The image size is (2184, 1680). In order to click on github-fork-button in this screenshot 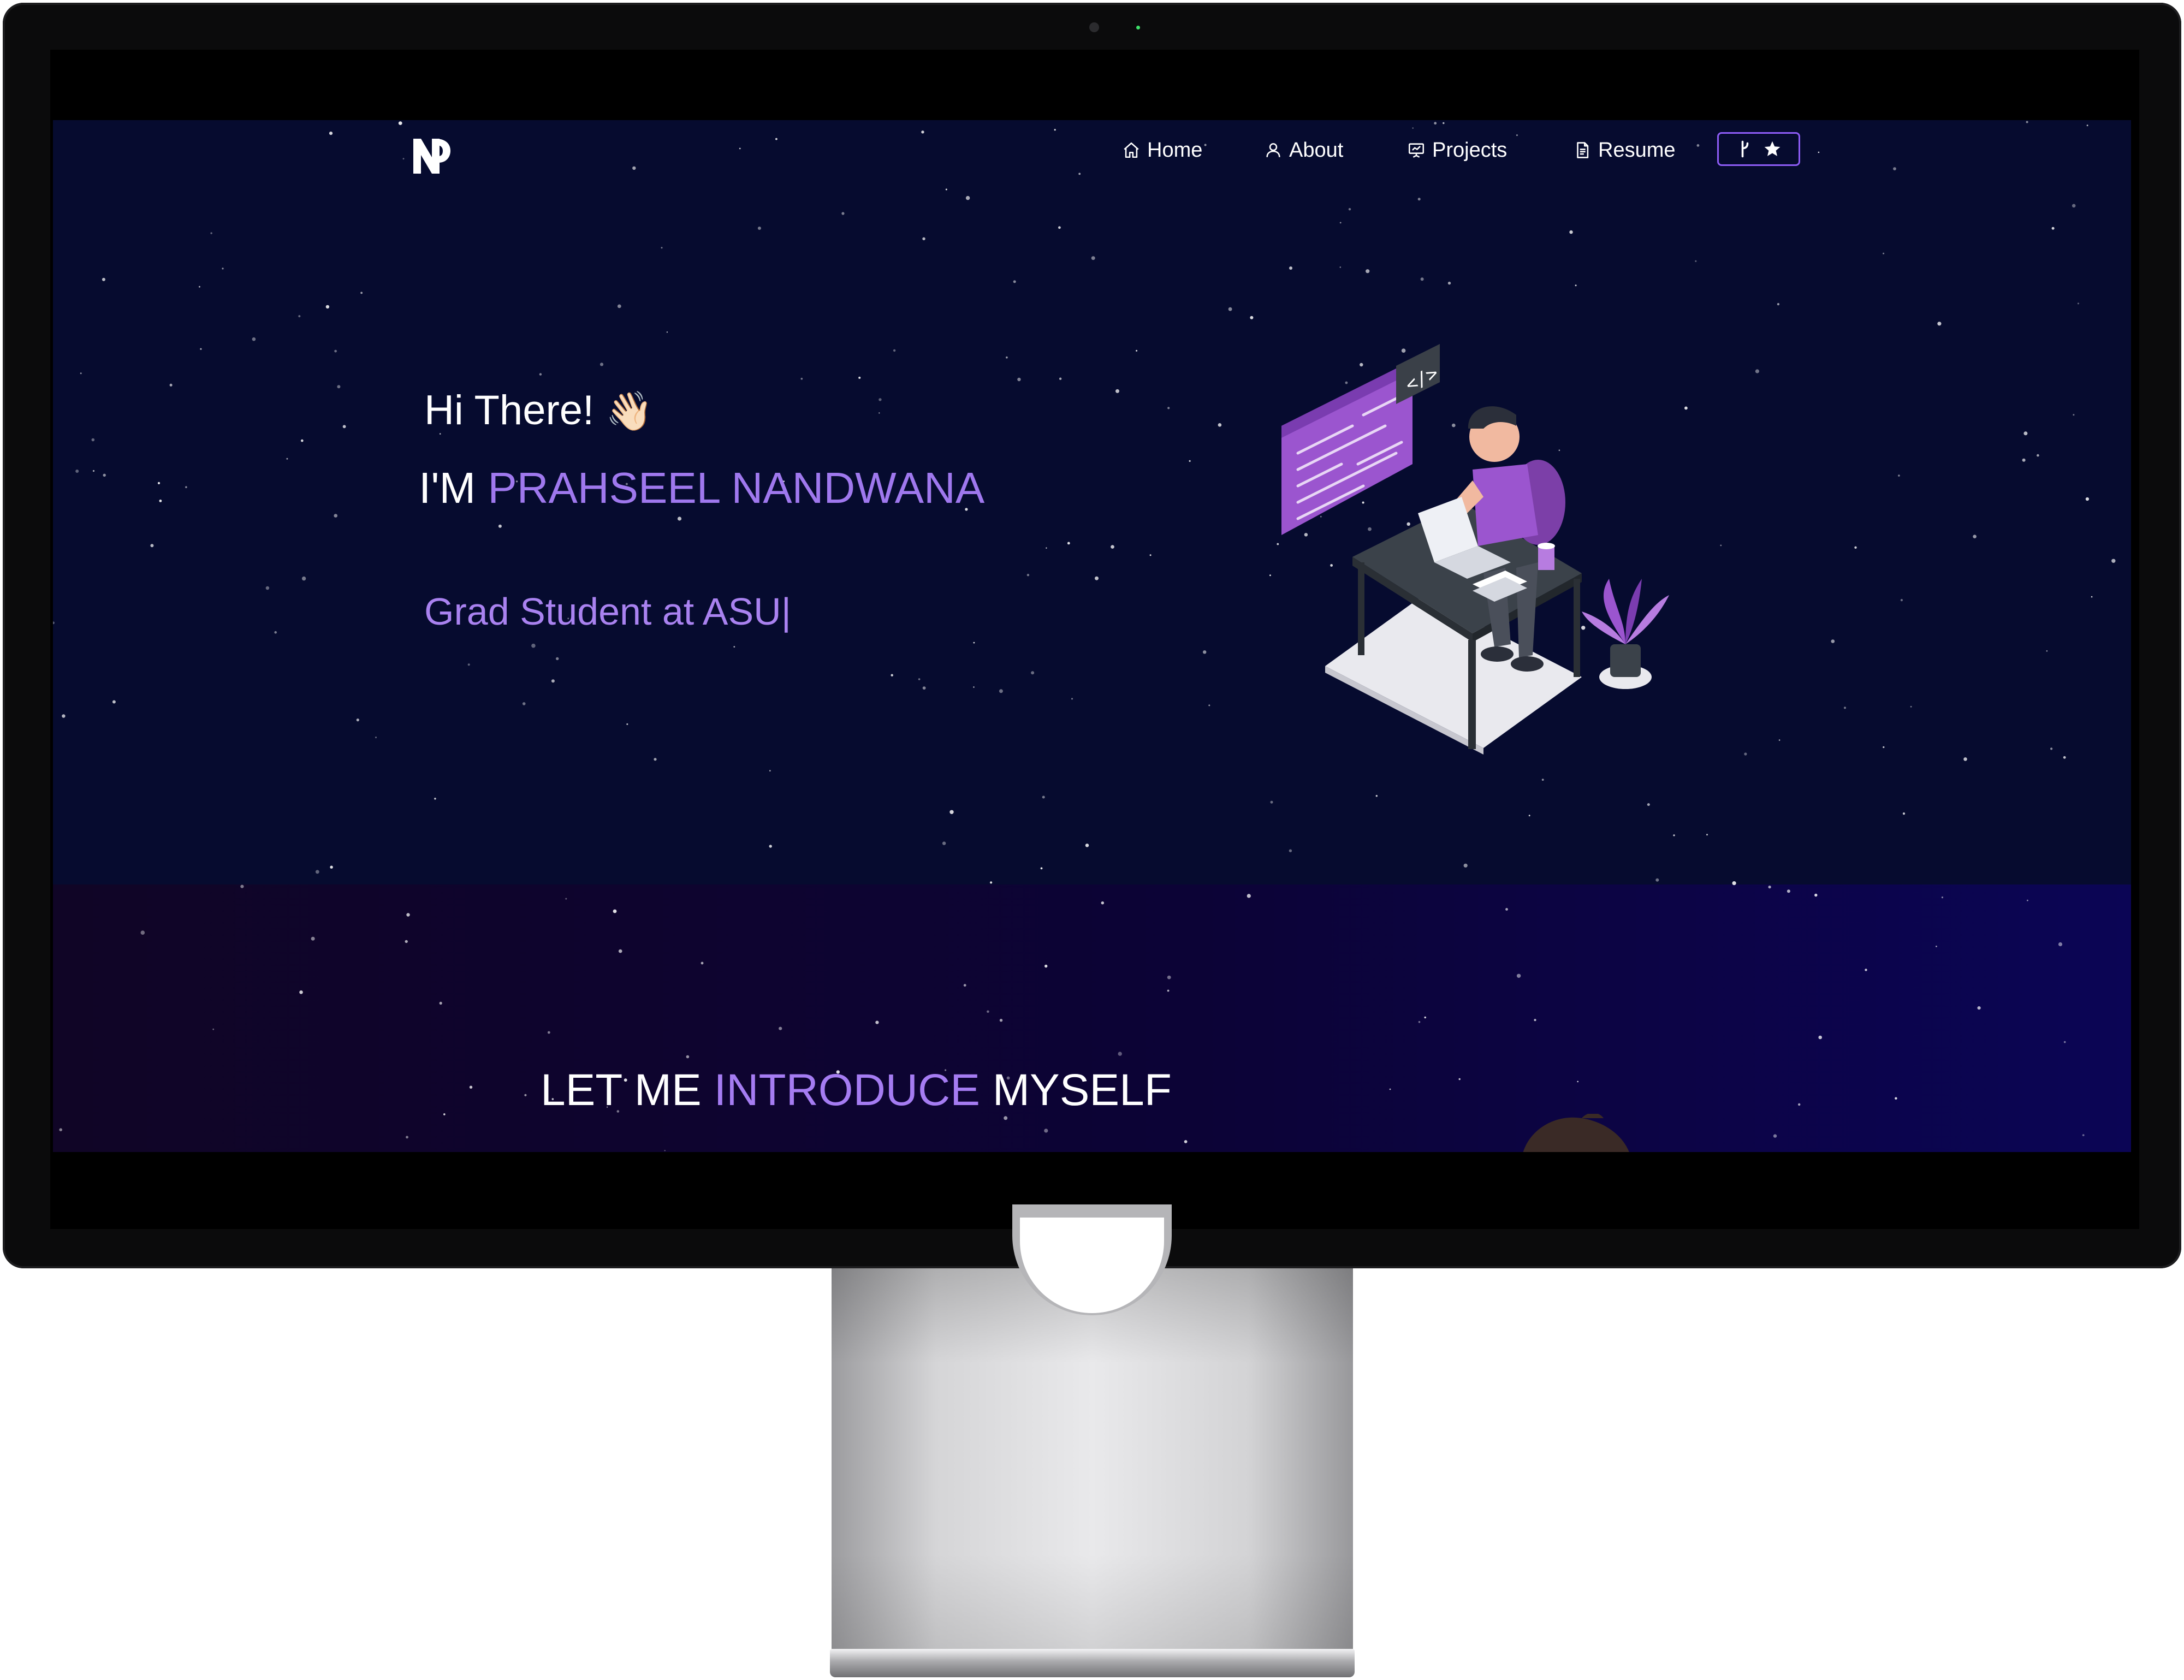, I will do `click(1758, 149)`.